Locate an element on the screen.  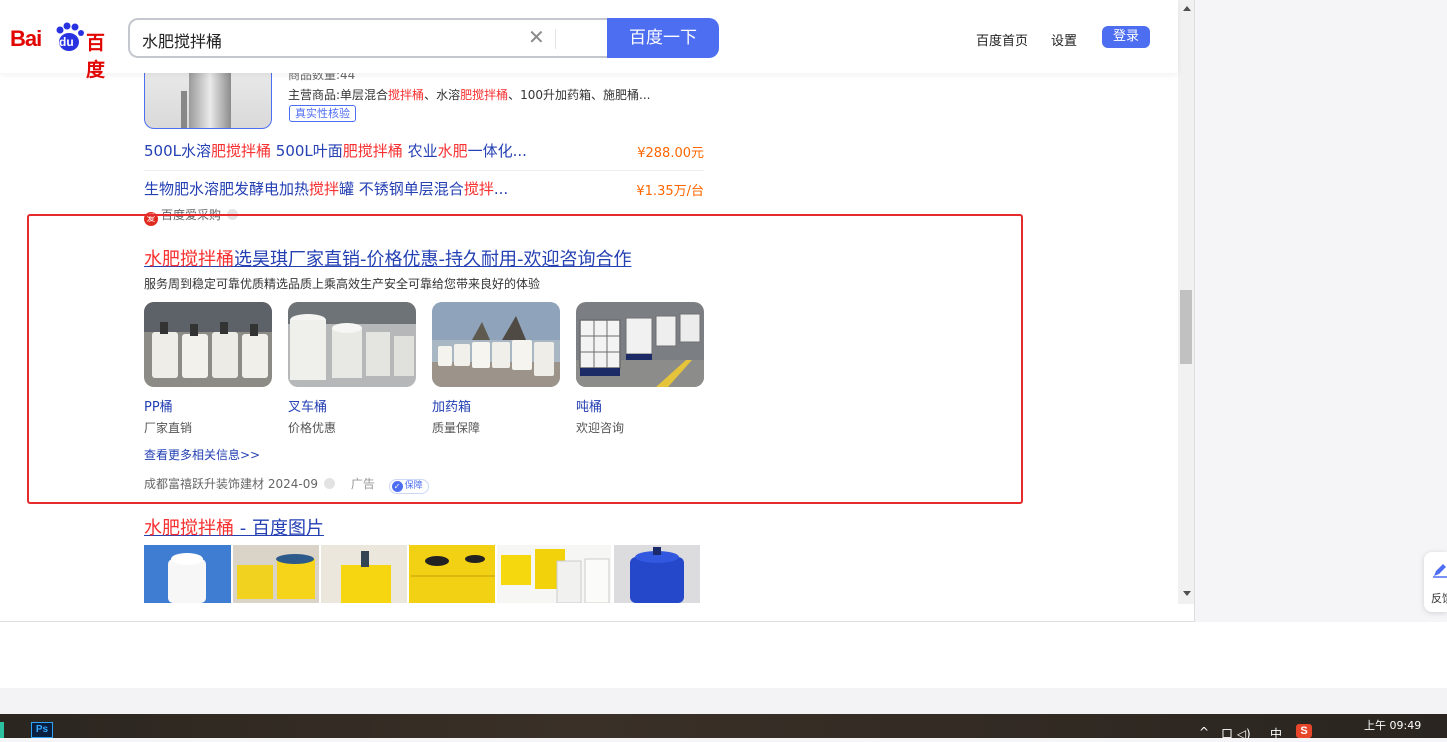
verify-tag: 真实性核验 is located at coordinates (322, 113).